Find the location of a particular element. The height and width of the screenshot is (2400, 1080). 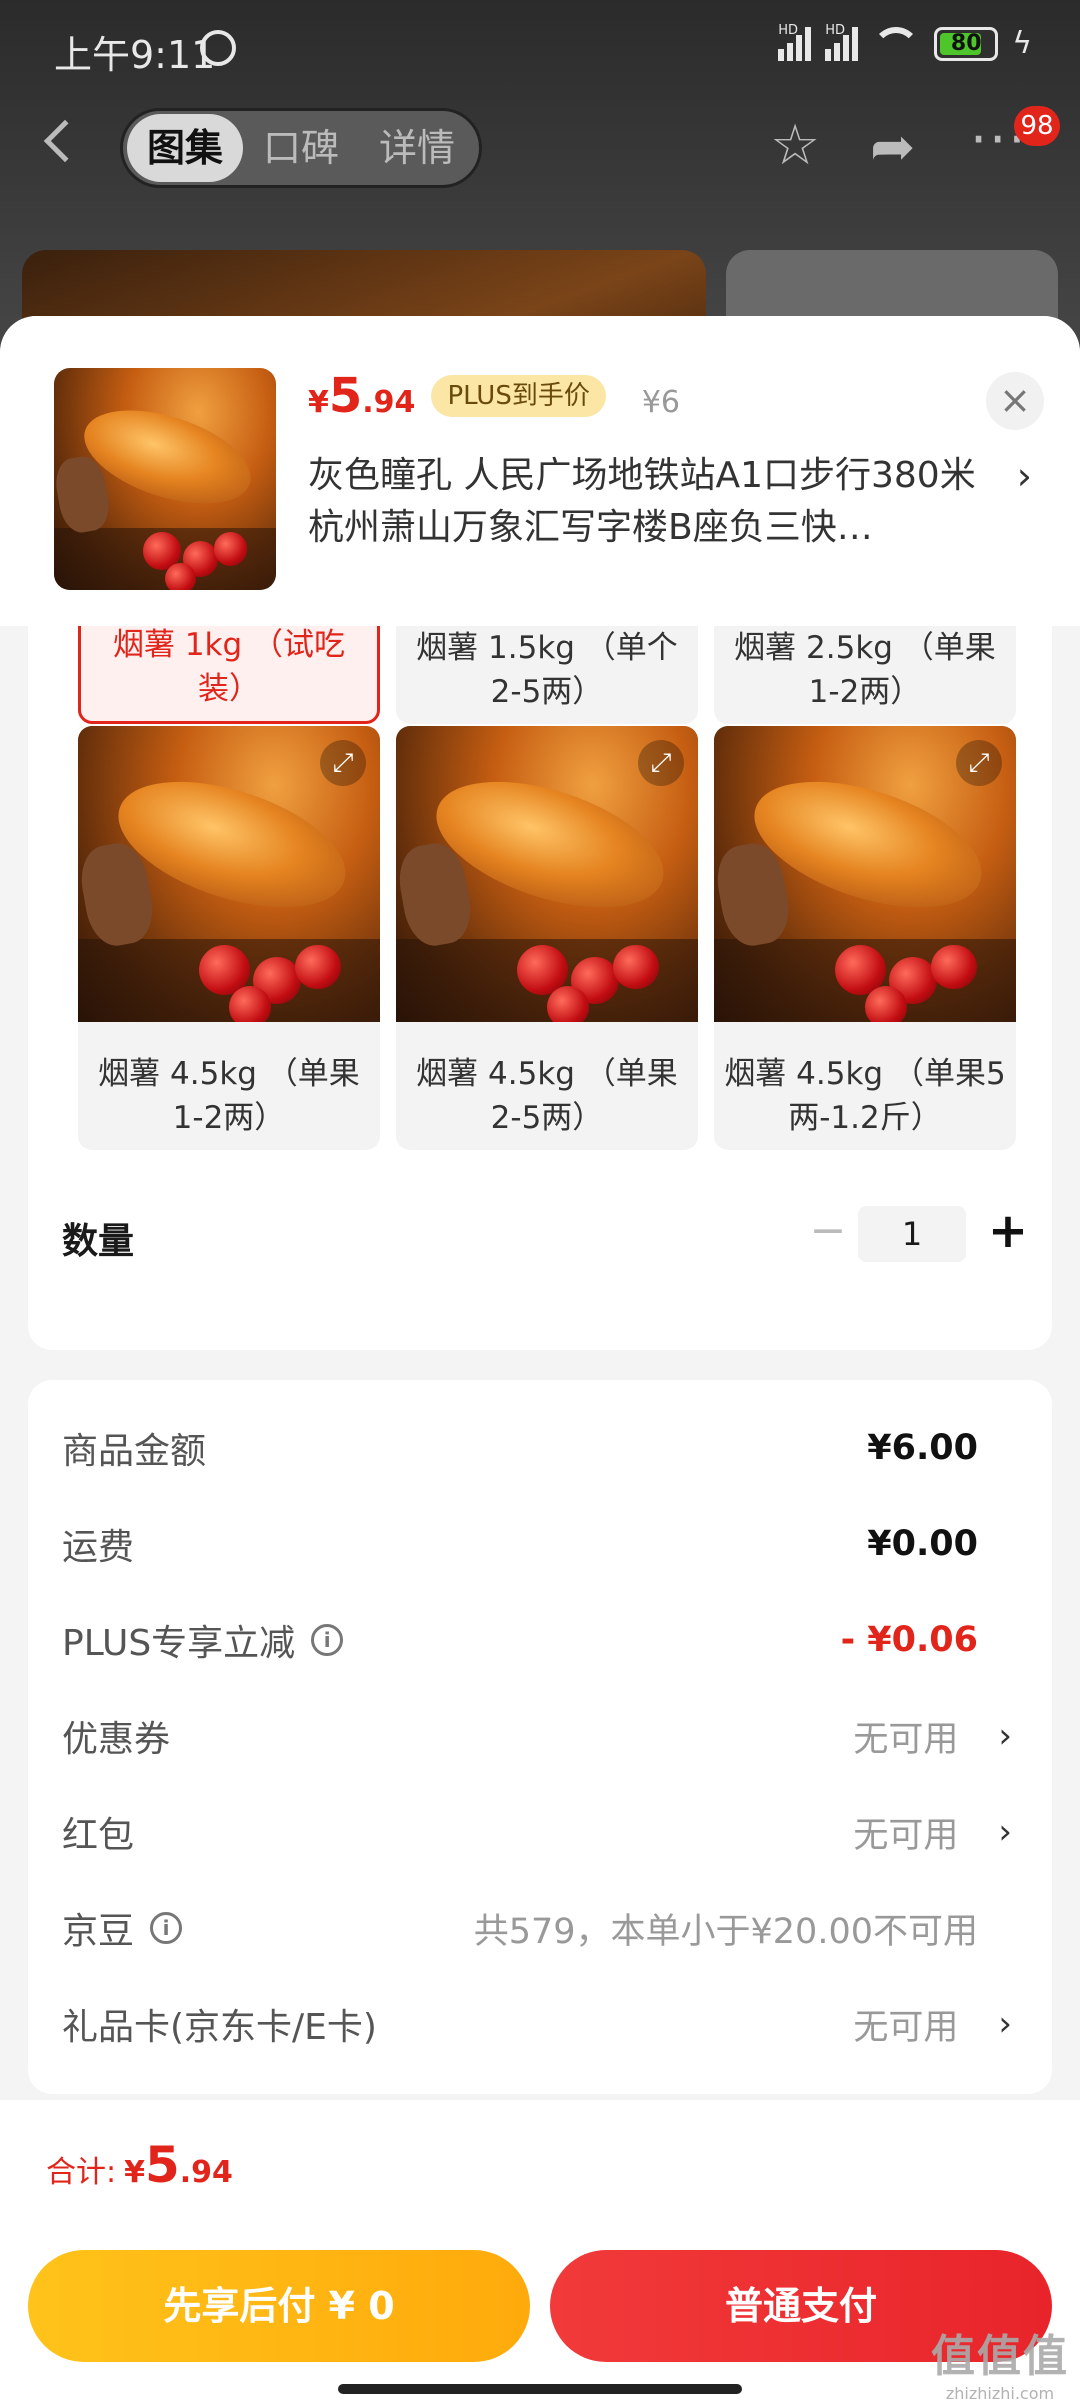

watermark-cn: 值值值 is located at coordinates (1000, 2356).